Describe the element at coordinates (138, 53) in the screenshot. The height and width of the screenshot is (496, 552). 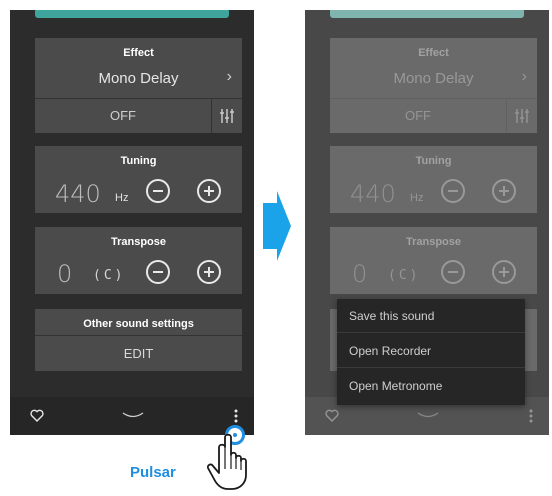
I see `effect-title: Effect` at that location.